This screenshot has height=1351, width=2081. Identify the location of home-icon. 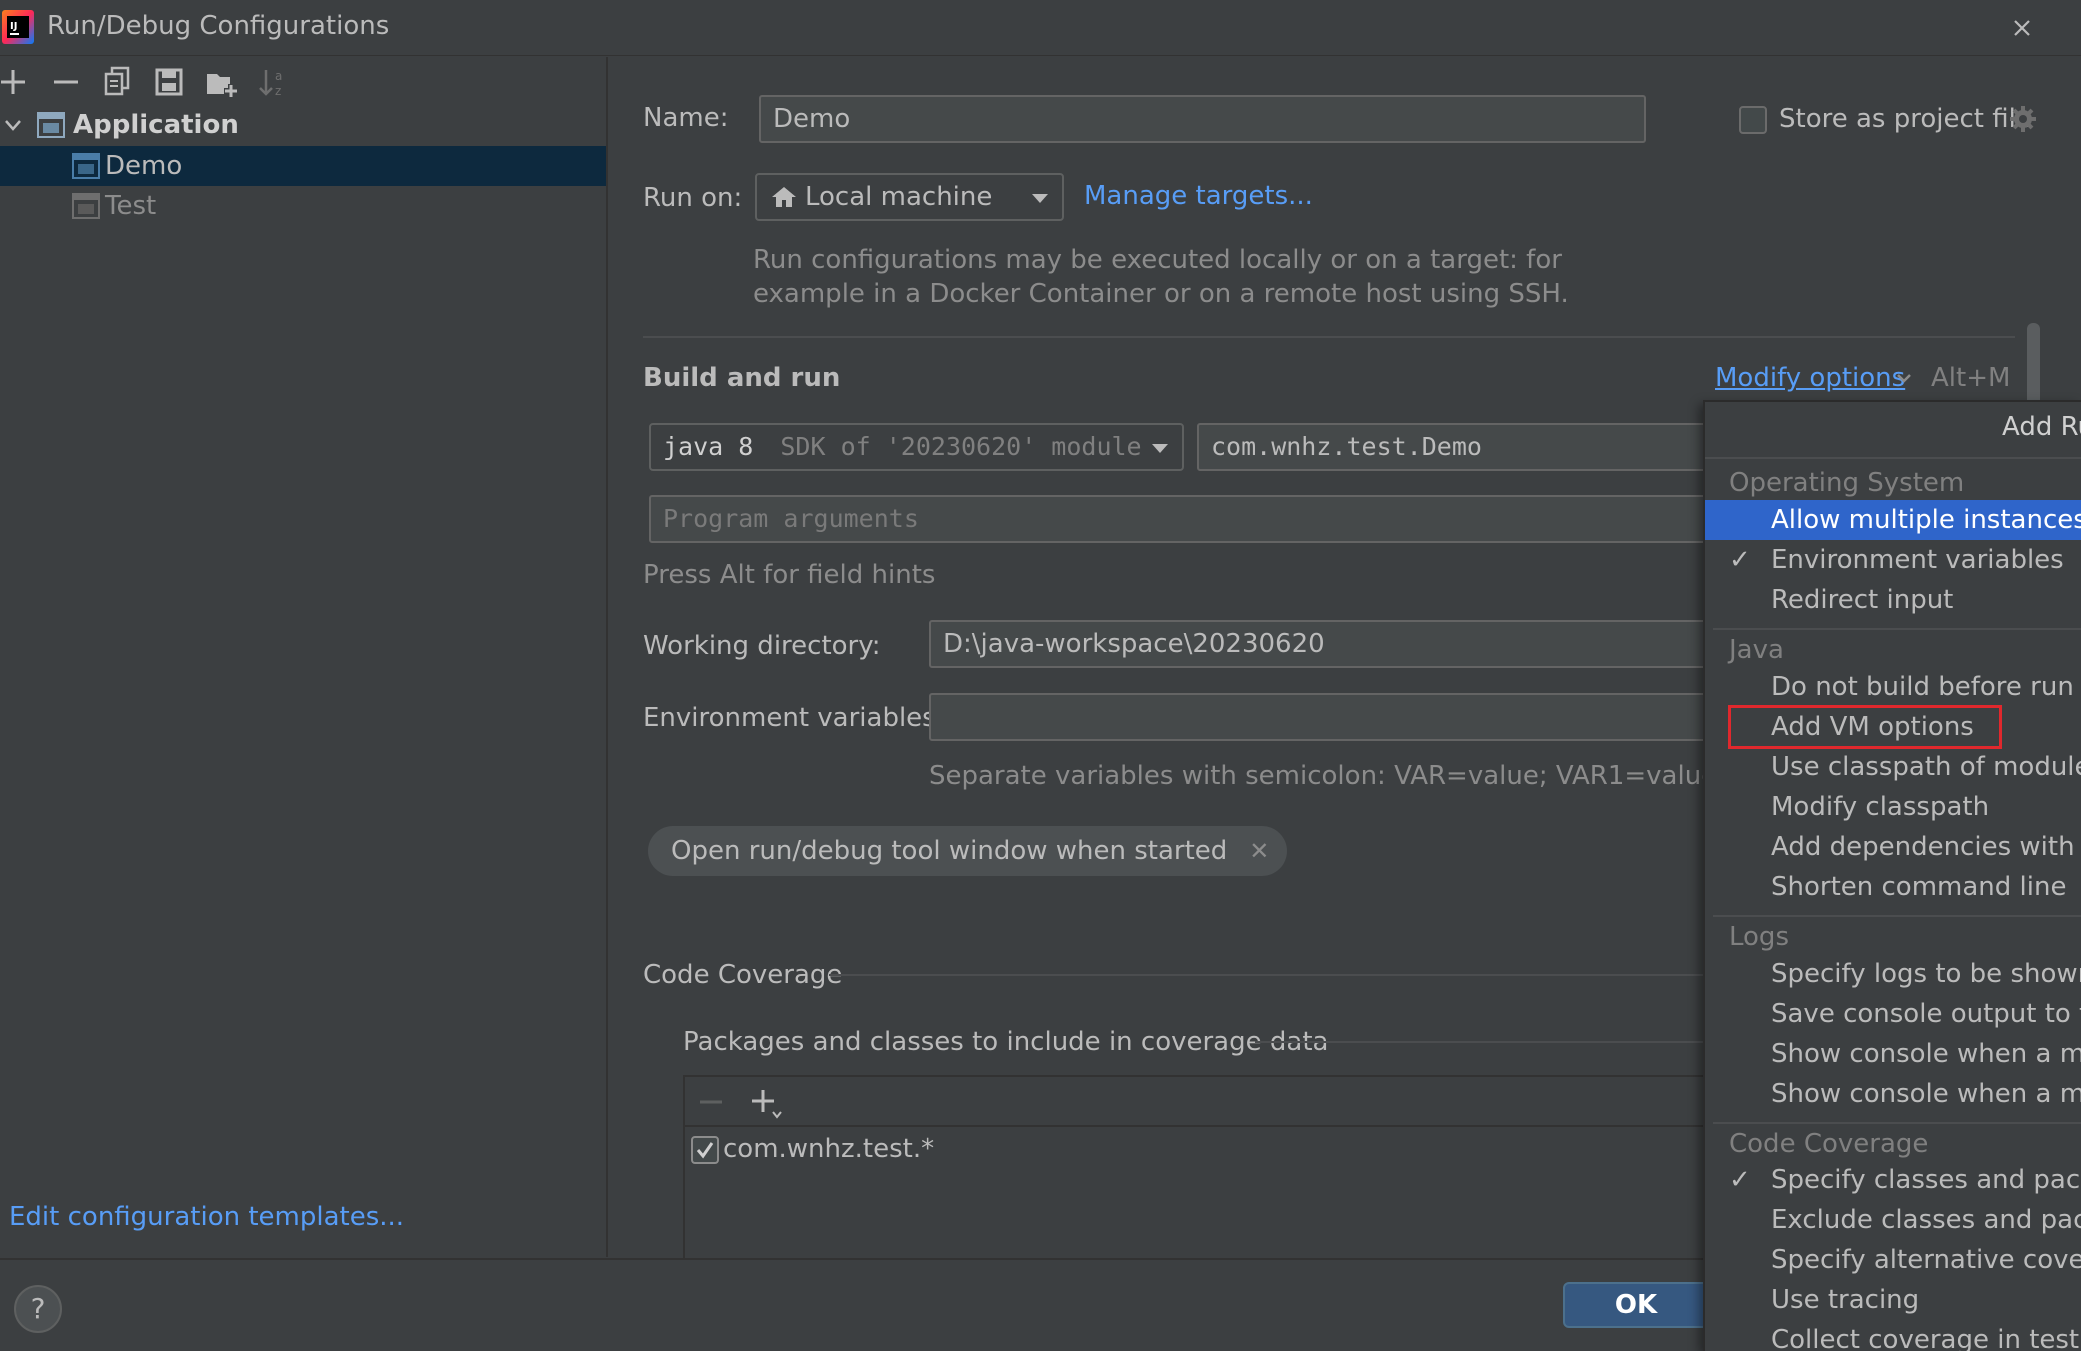
(784, 197).